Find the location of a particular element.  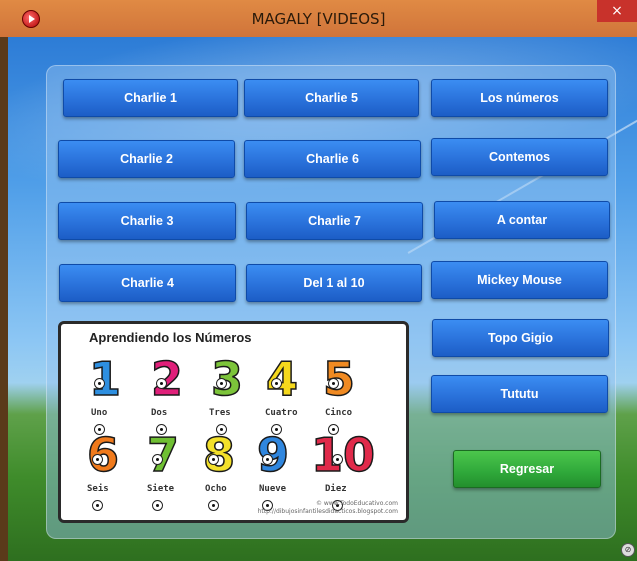

number-3: 3 is located at coordinates (227, 395).